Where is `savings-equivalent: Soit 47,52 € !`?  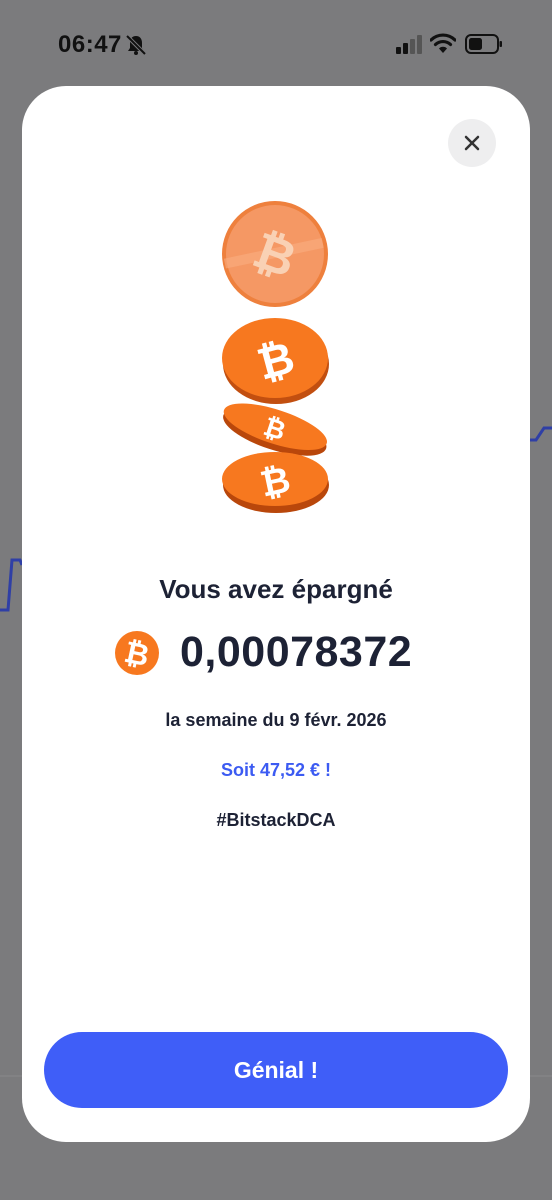
savings-equivalent: Soit 47,52 € ! is located at coordinates (276, 770).